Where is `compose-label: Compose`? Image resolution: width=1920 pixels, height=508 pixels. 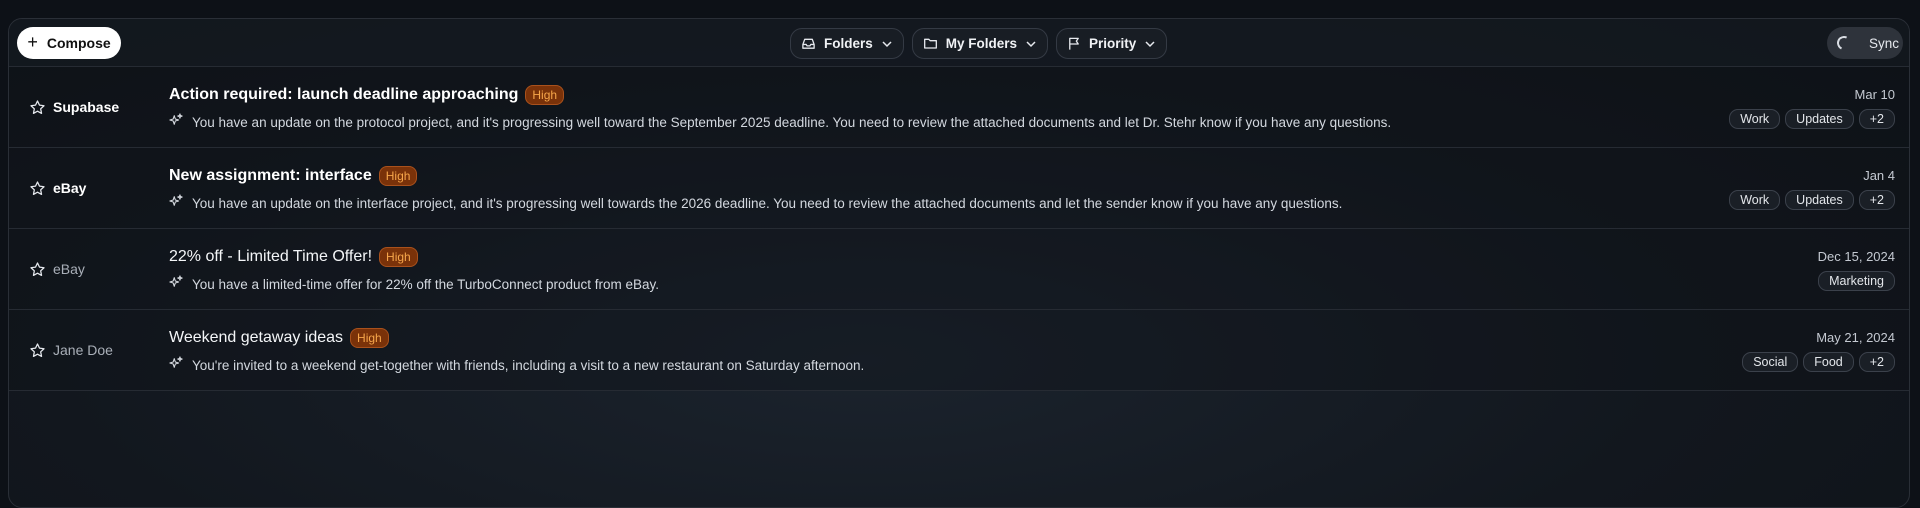 compose-label: Compose is located at coordinates (78, 43).